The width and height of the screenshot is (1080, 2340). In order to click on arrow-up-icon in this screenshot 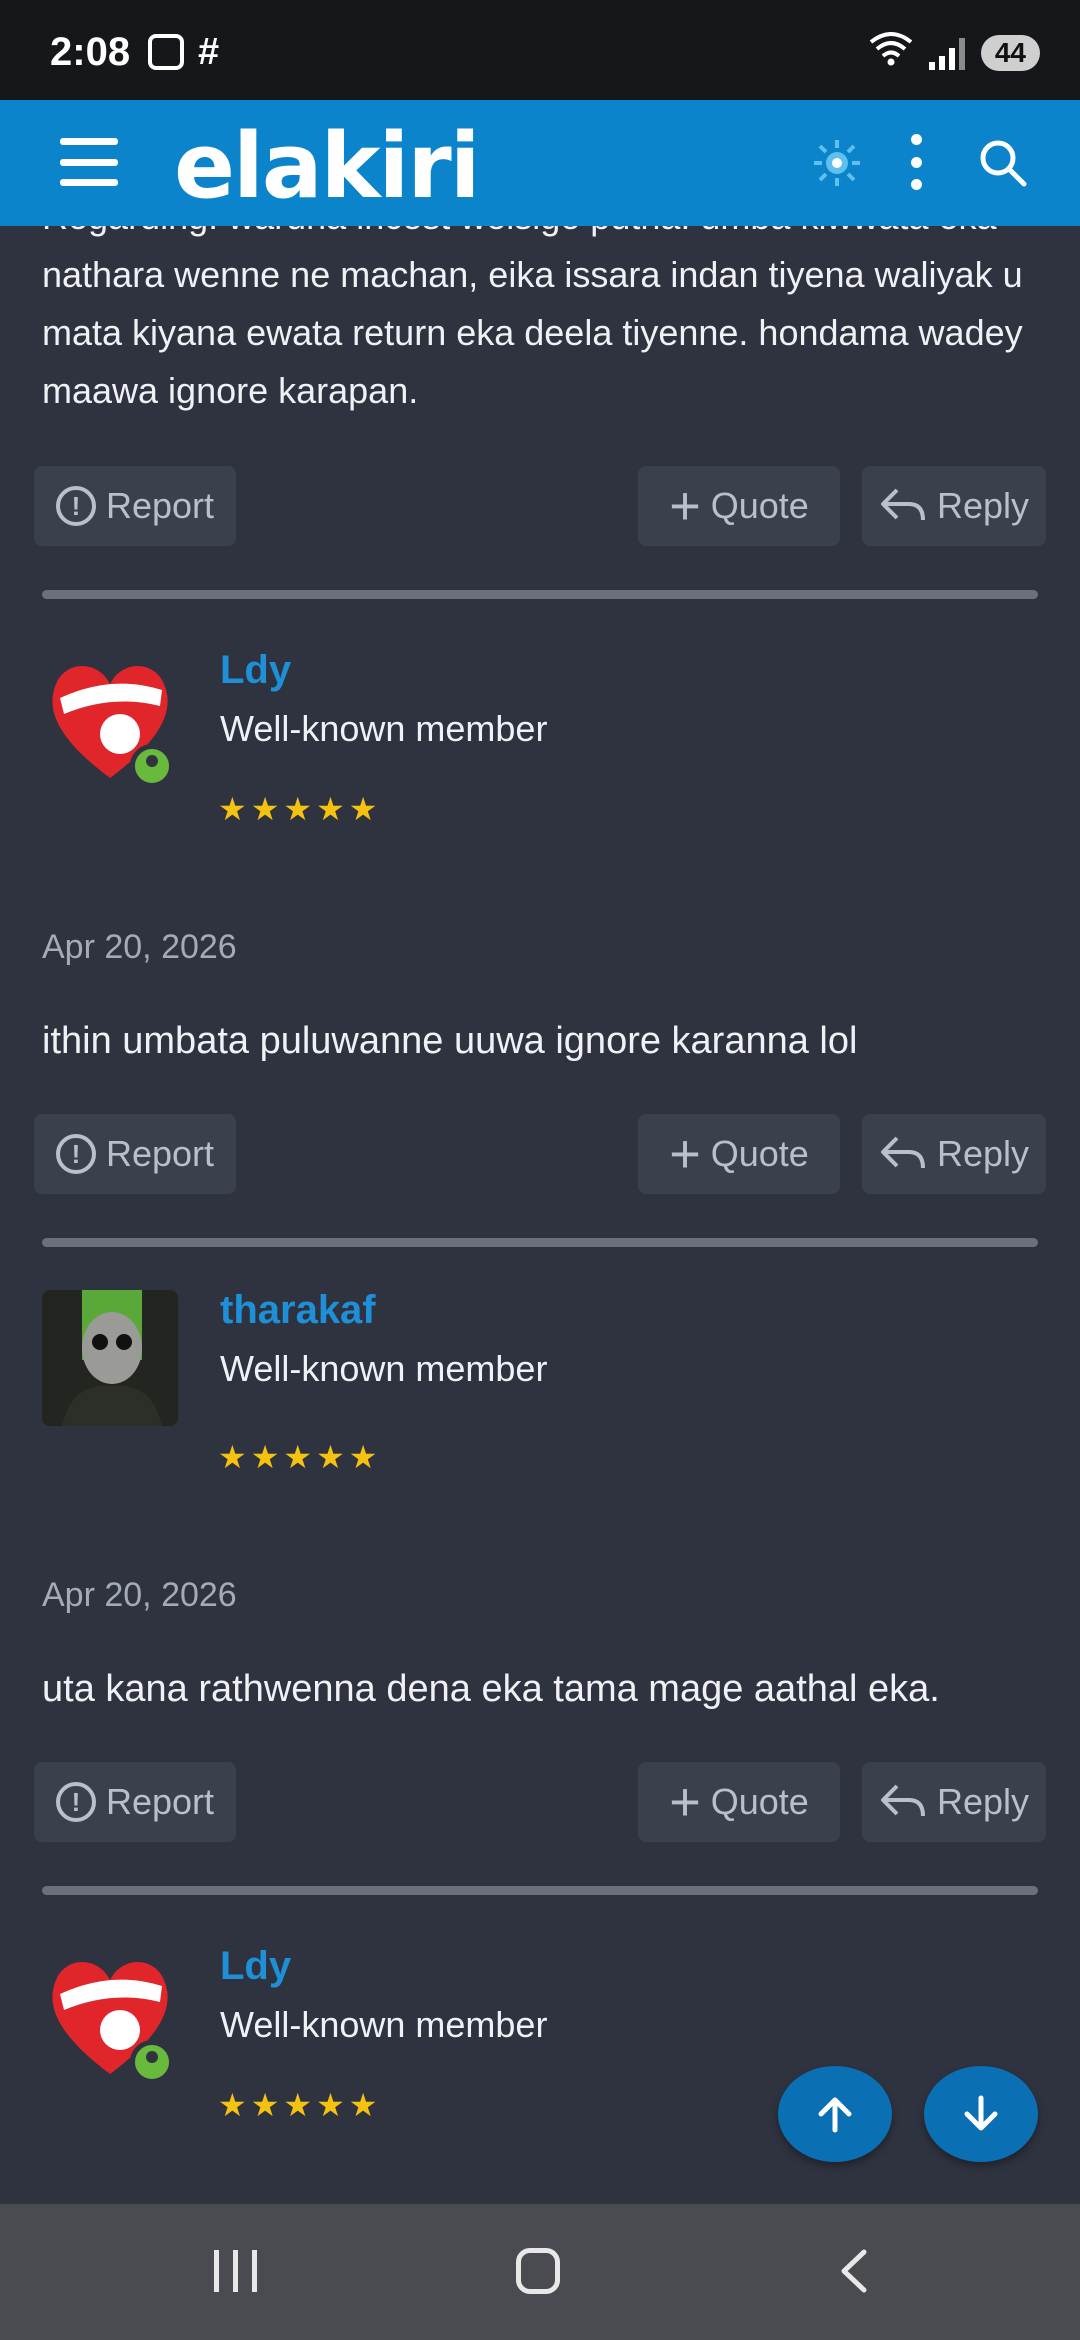, I will do `click(835, 2115)`.